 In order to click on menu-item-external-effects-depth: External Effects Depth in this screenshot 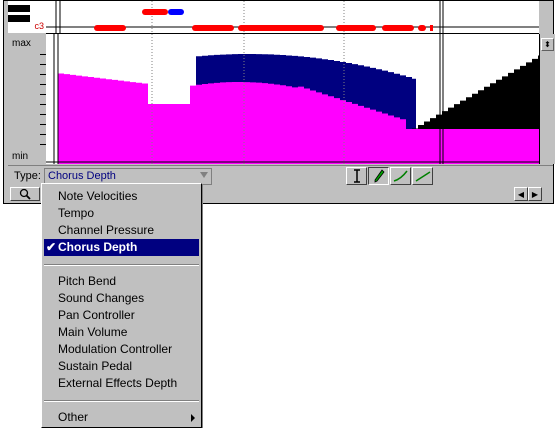, I will do `click(121, 383)`.